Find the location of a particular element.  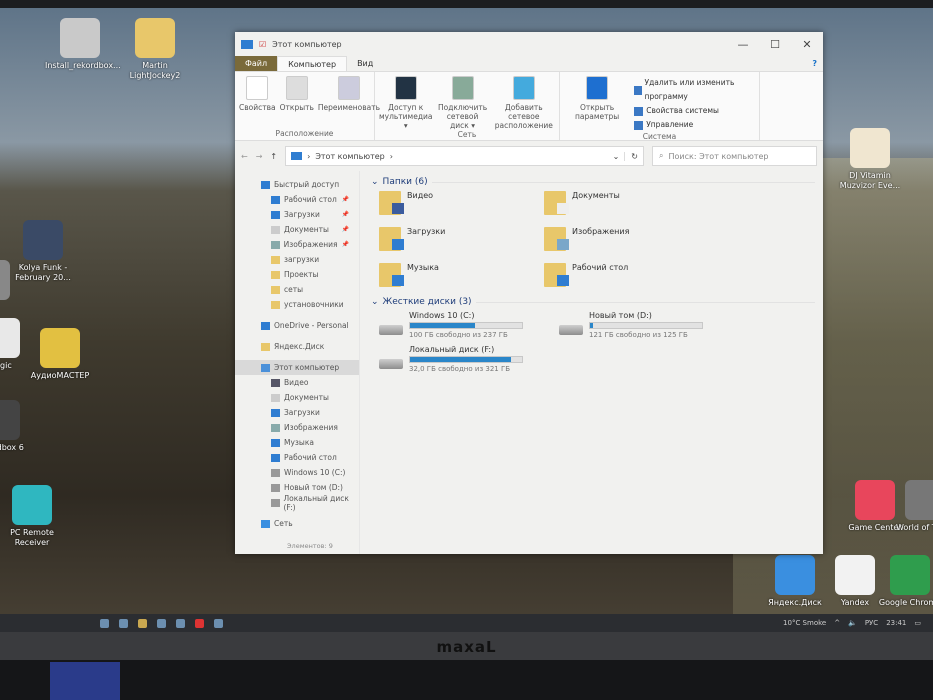

nav-item: Загрузки 📌 is located at coordinates (297, 214).